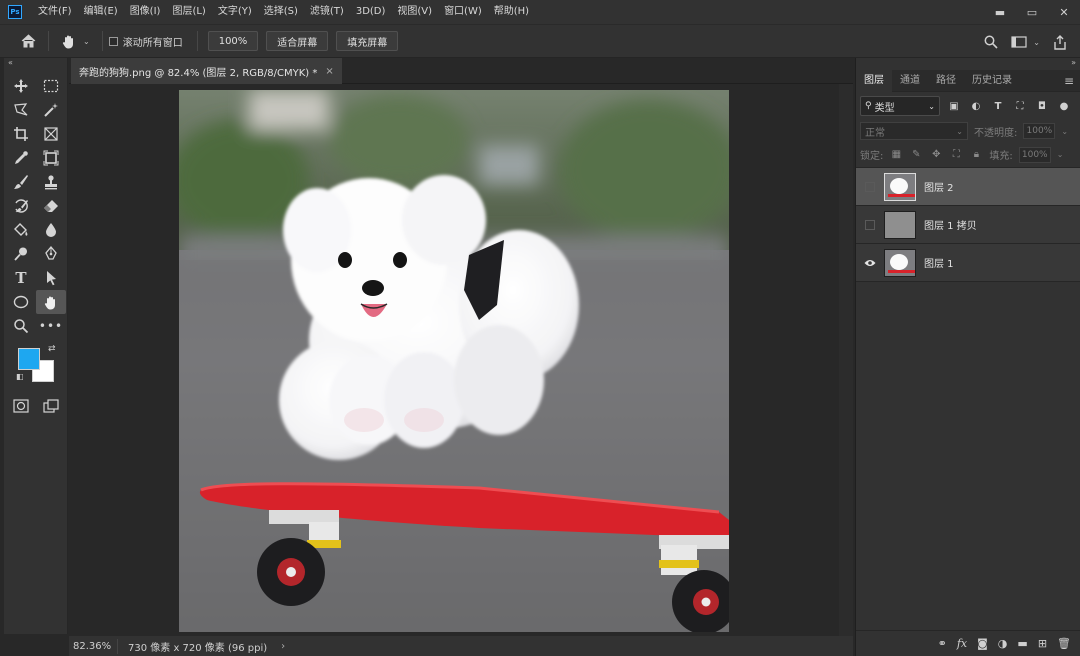 This screenshot has height=656, width=1080. I want to click on link-layers-icon: ⚭, so click(942, 643).